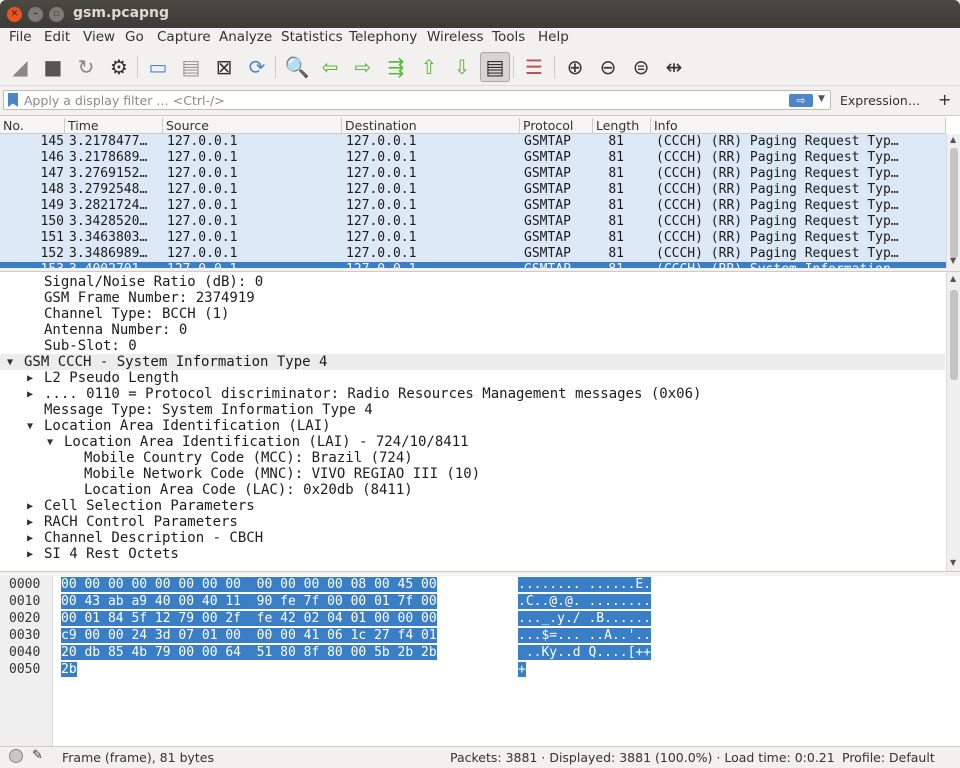 This screenshot has width=960, height=768. What do you see at coordinates (56, 14) in the screenshot?
I see `maximize-window-button: ▫` at bounding box center [56, 14].